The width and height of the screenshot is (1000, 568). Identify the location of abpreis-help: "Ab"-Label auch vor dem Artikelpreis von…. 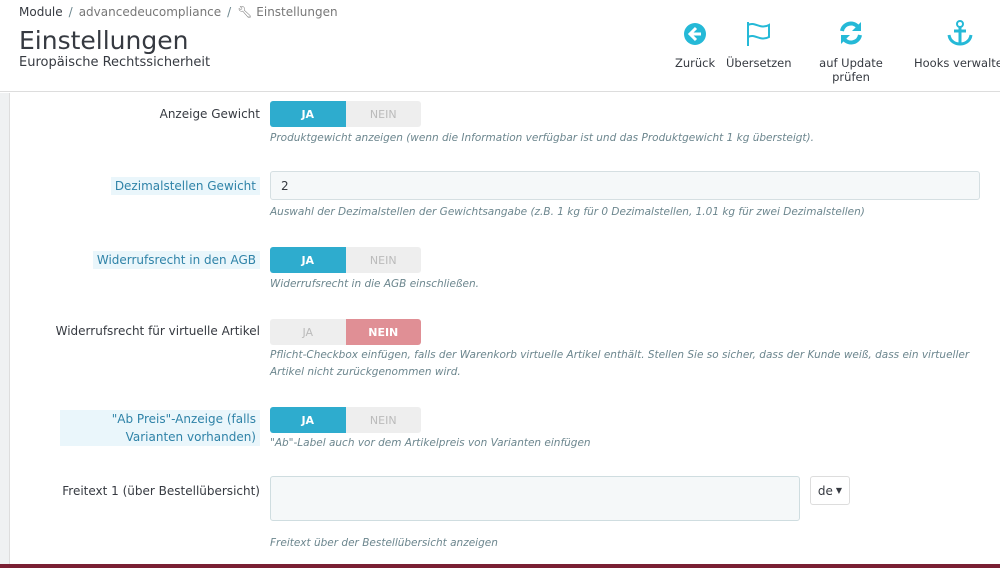
(430, 443).